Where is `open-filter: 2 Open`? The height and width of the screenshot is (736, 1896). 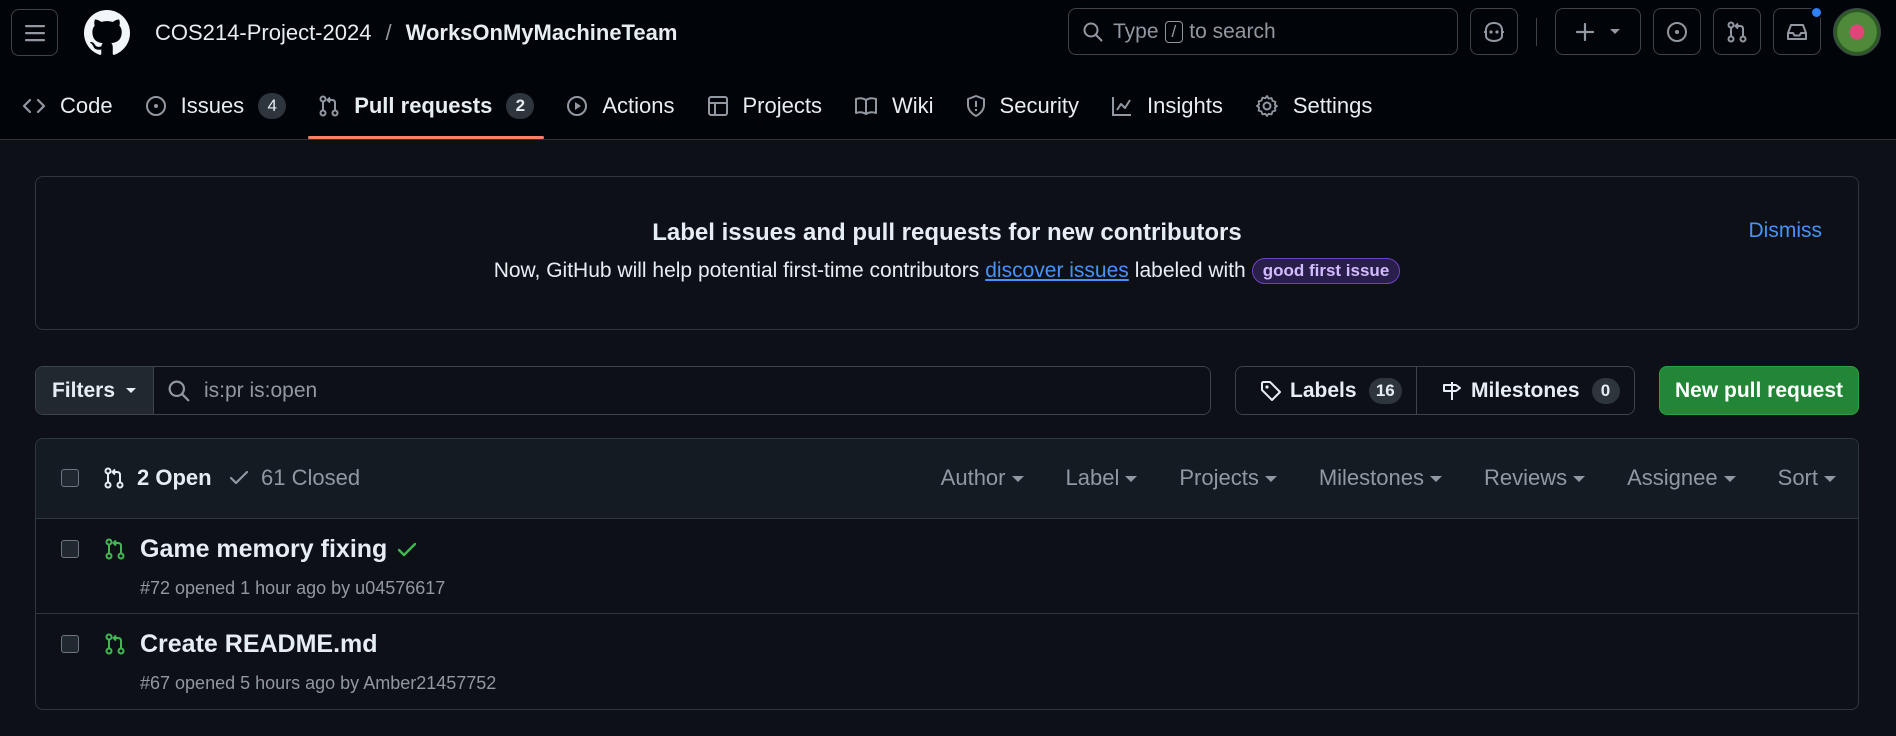 open-filter: 2 Open is located at coordinates (157, 478).